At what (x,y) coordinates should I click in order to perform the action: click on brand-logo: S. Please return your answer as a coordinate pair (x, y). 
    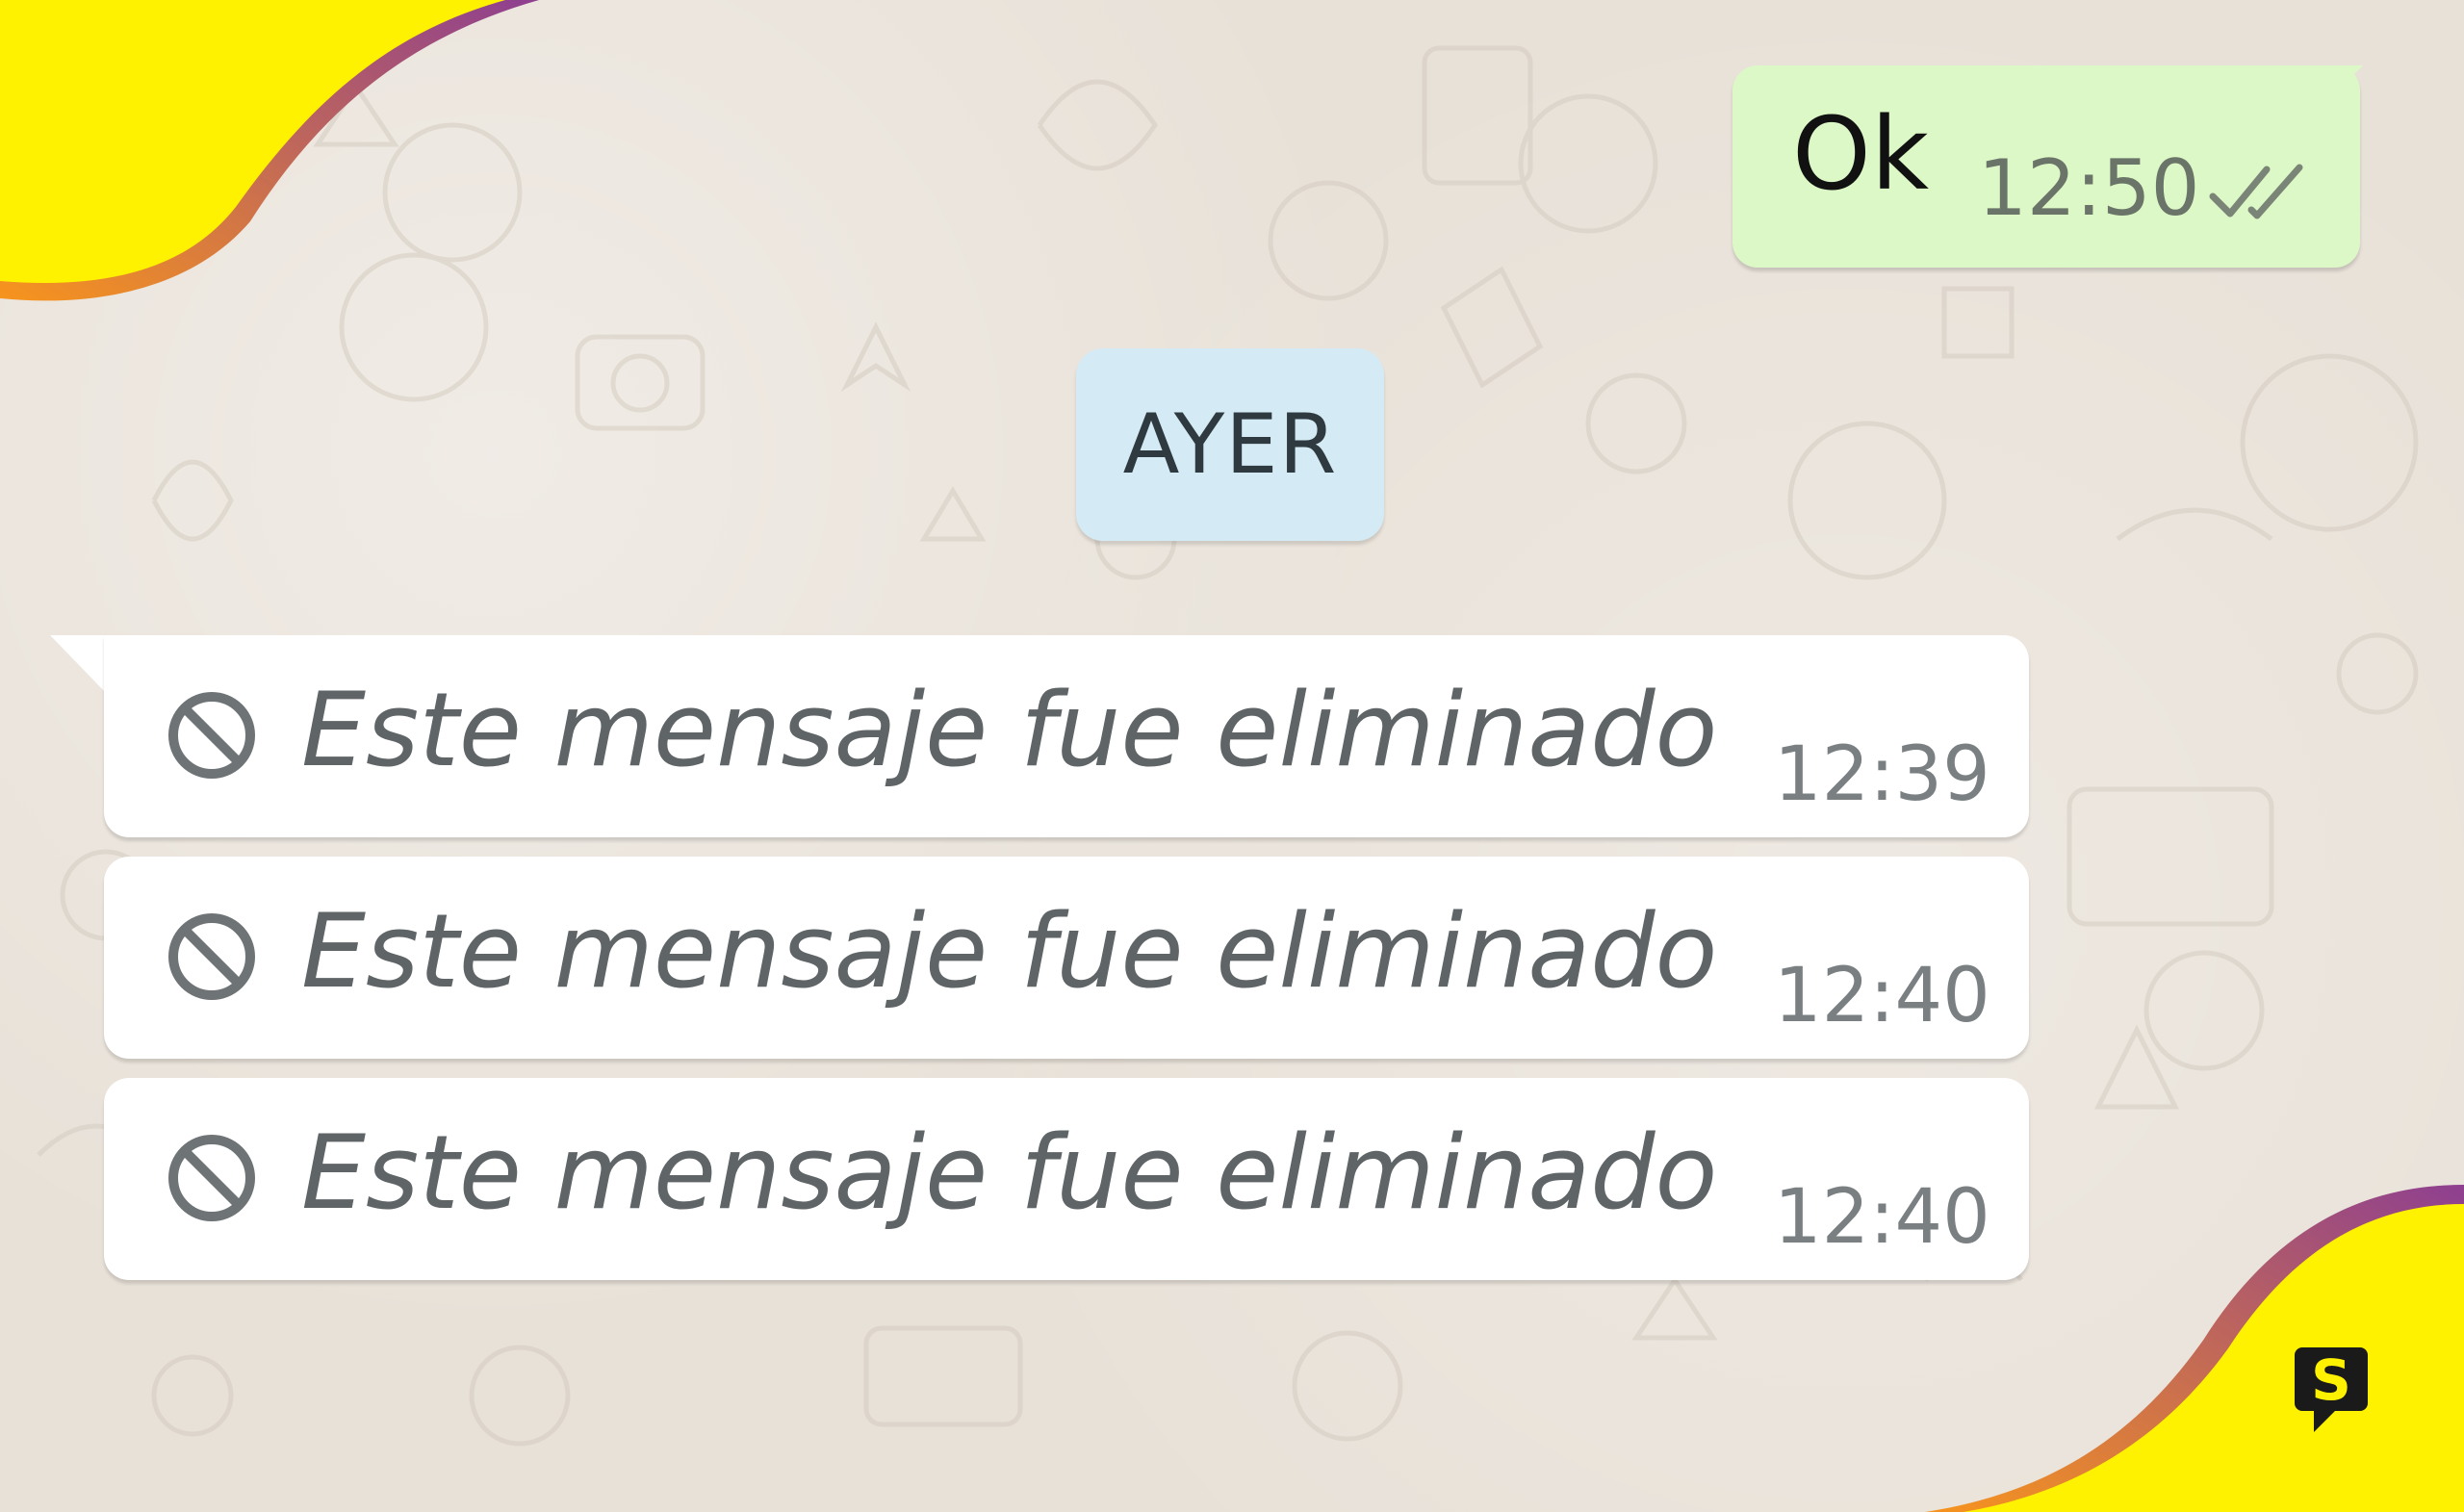
    Looking at the image, I should click on (2331, 1380).